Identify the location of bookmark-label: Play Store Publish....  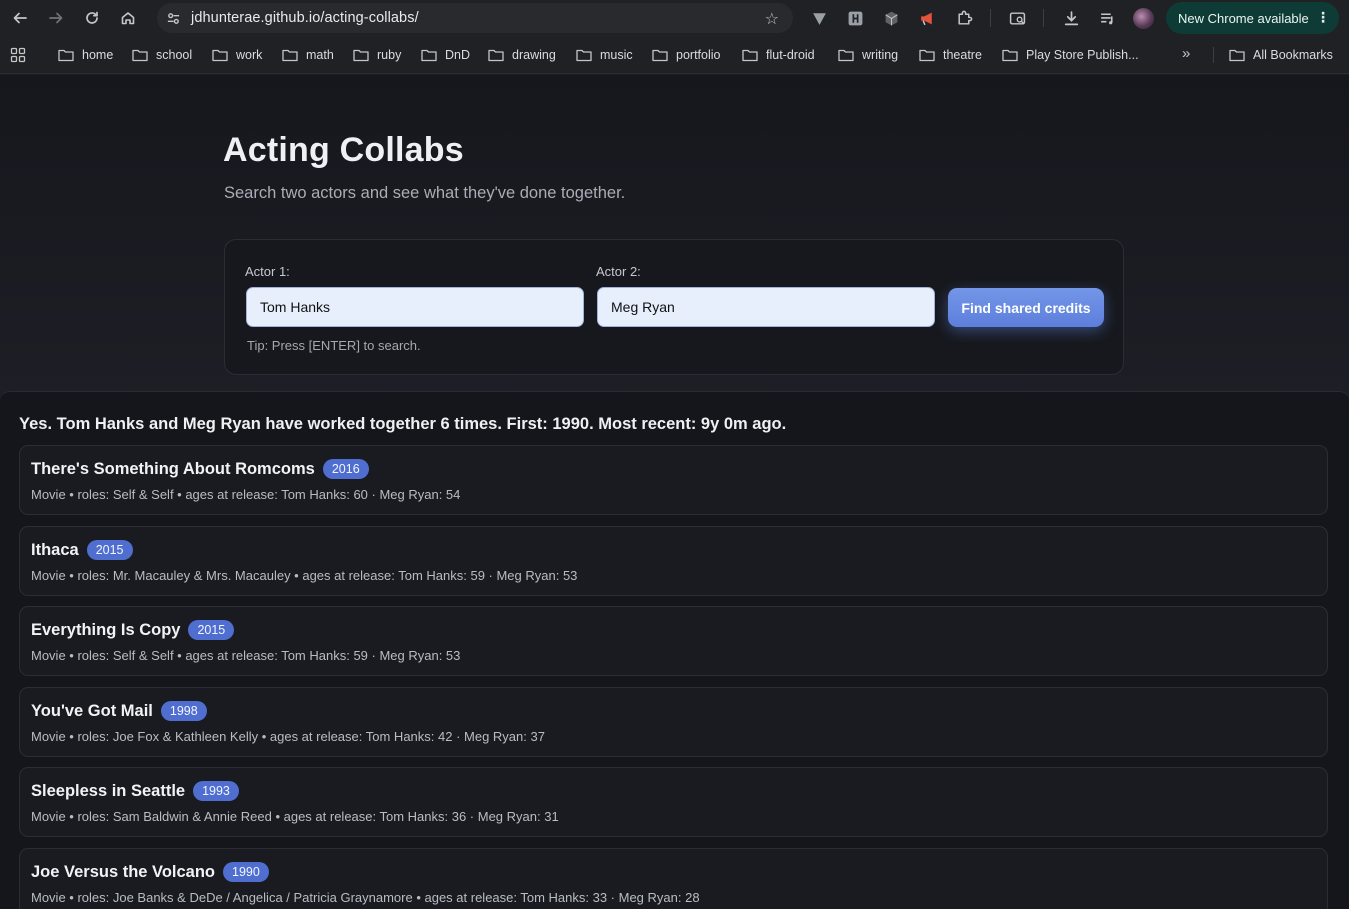
(1082, 55).